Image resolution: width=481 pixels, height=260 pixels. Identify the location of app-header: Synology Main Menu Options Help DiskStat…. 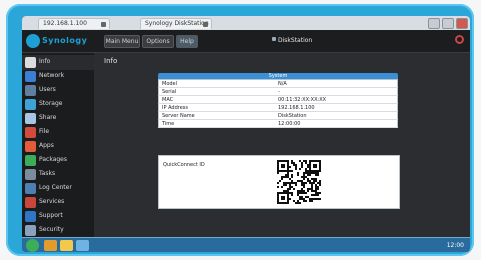
(246, 41).